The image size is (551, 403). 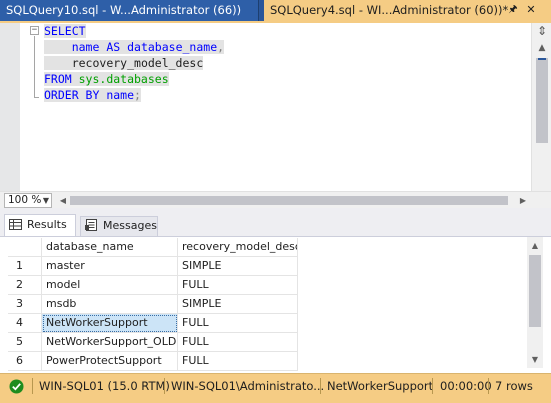 What do you see at coordinates (113, 47) in the screenshot?
I see `keyword-as: AS` at bounding box center [113, 47].